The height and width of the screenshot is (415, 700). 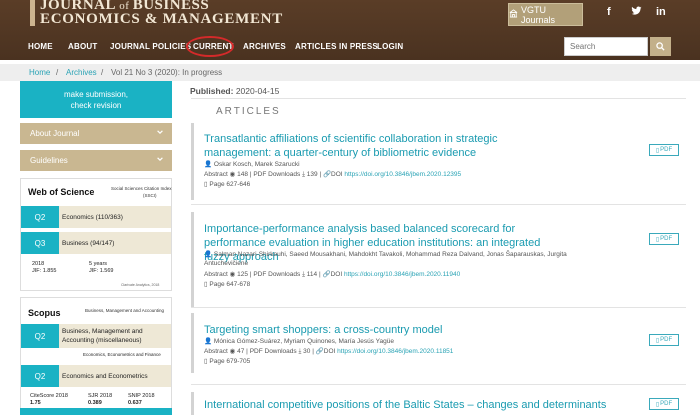 What do you see at coordinates (402, 174) in the screenshot?
I see `doi-link: https://doi.org/10.3846/jbem.2020.12395` at bounding box center [402, 174].